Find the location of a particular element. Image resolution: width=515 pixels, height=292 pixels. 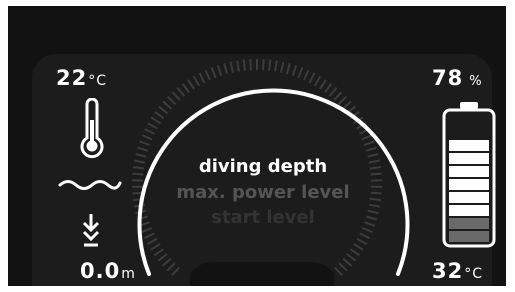

air-temperature-value: 22 is located at coordinates (72, 78).